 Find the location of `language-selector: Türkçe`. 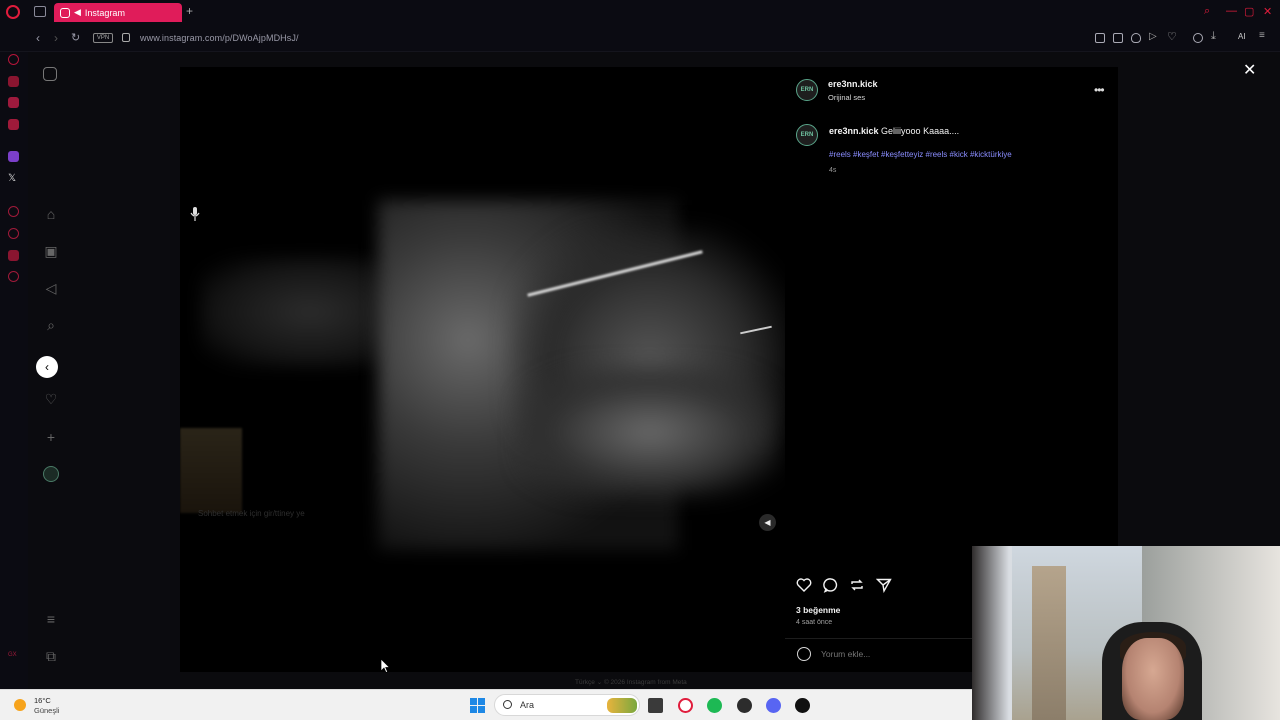

language-selector: Türkçe is located at coordinates (585, 682).